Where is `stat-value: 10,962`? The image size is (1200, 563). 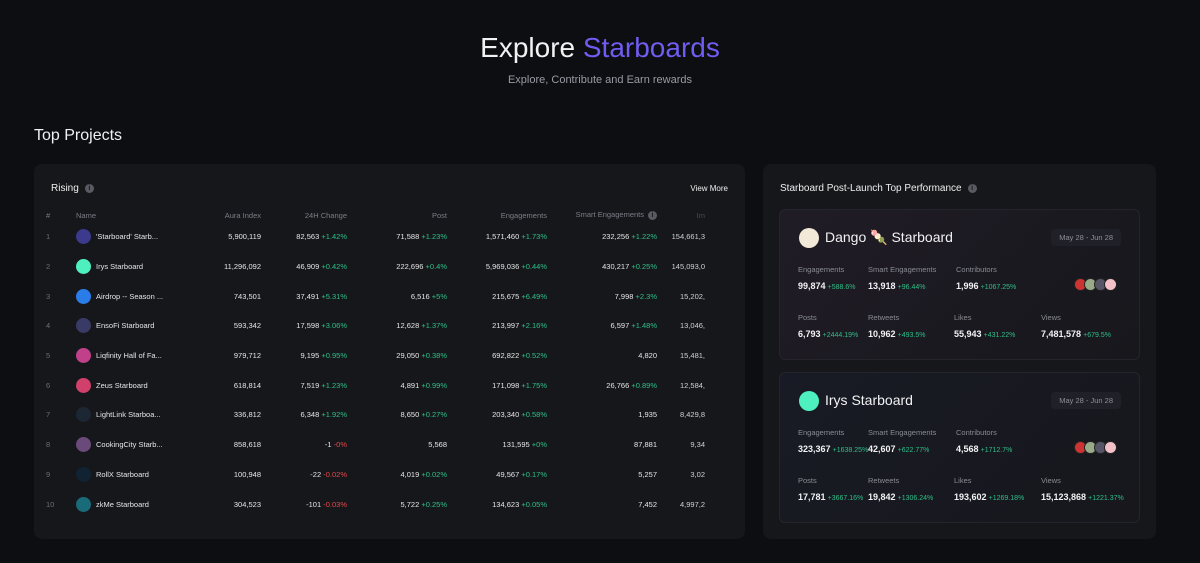
stat-value: 10,962 is located at coordinates (882, 334).